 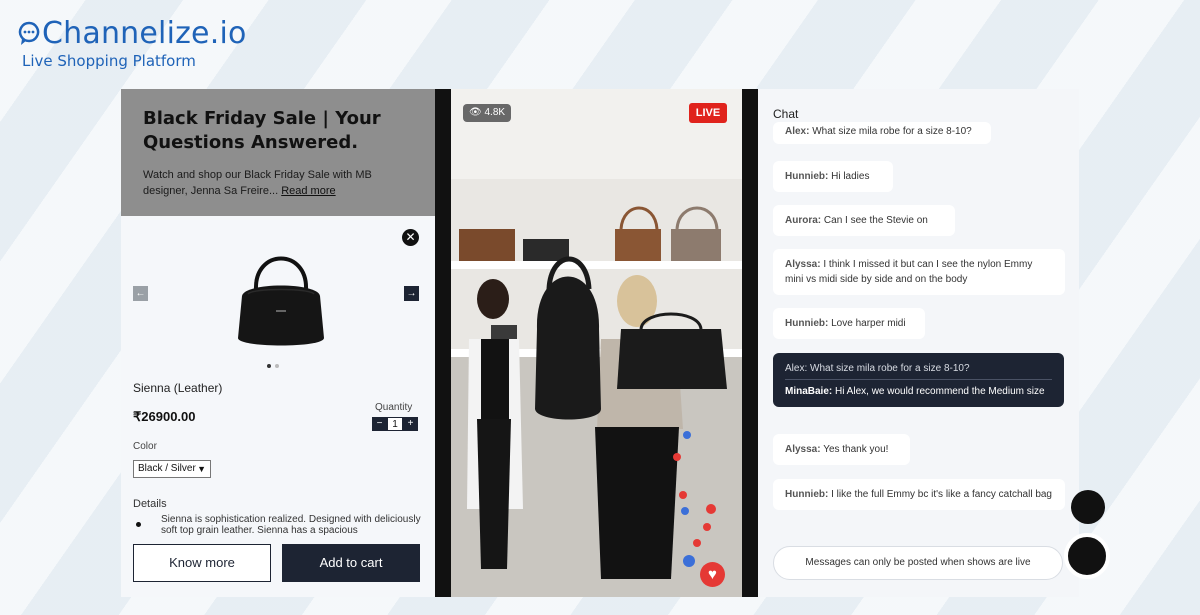 What do you see at coordinates (809, 391) in the screenshot?
I see `chat-user: MinaBaie:` at bounding box center [809, 391].